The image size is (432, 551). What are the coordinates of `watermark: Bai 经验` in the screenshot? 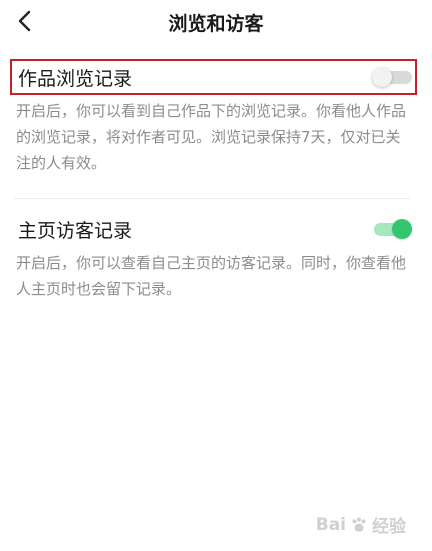 It's located at (360, 525).